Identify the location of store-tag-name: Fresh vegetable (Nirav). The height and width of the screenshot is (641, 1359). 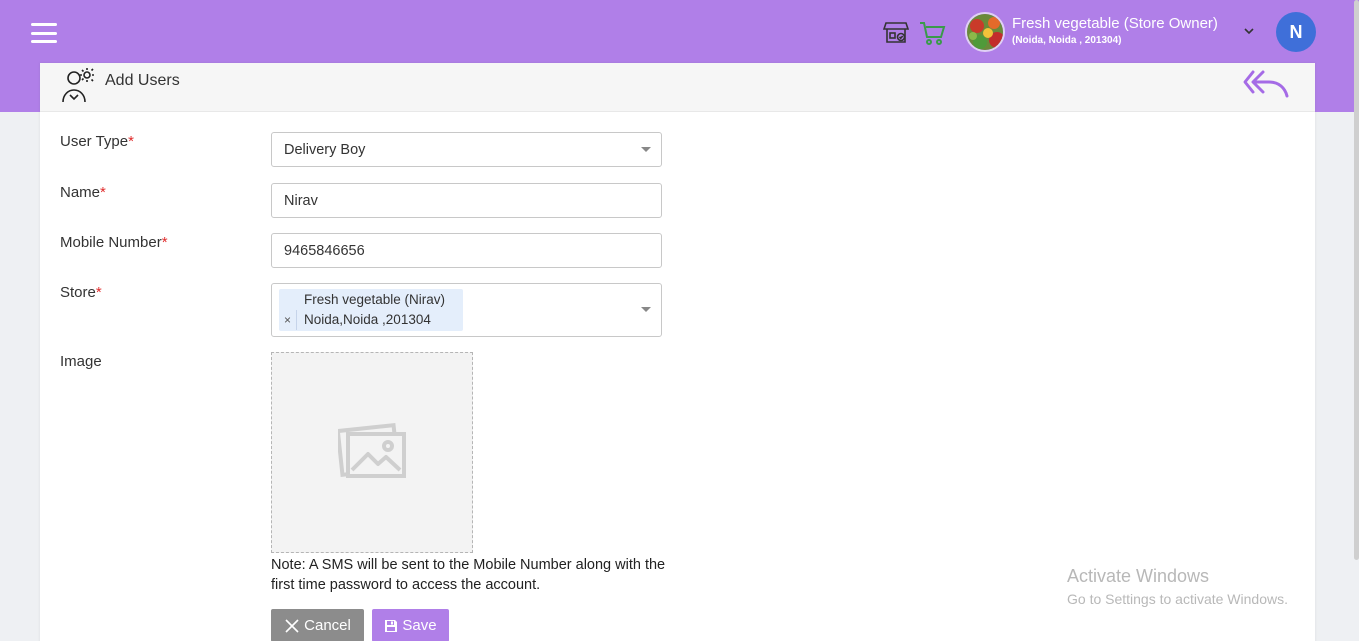
(375, 299).